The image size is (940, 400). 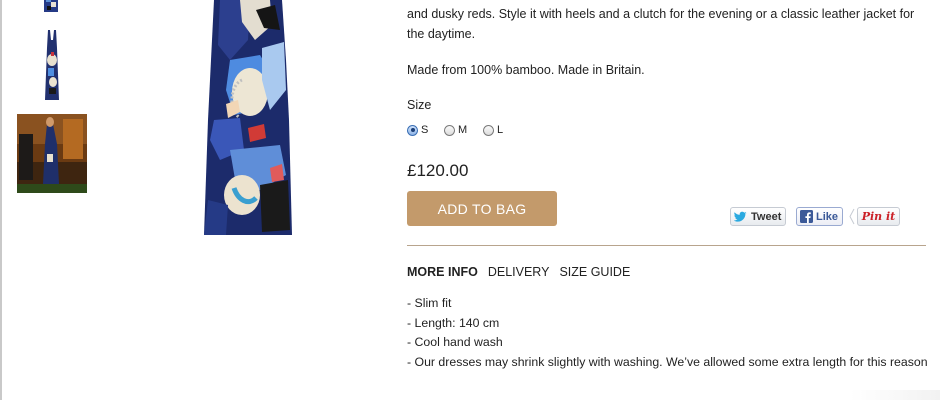 What do you see at coordinates (438, 170) in the screenshot?
I see `product-price: £120.00` at bounding box center [438, 170].